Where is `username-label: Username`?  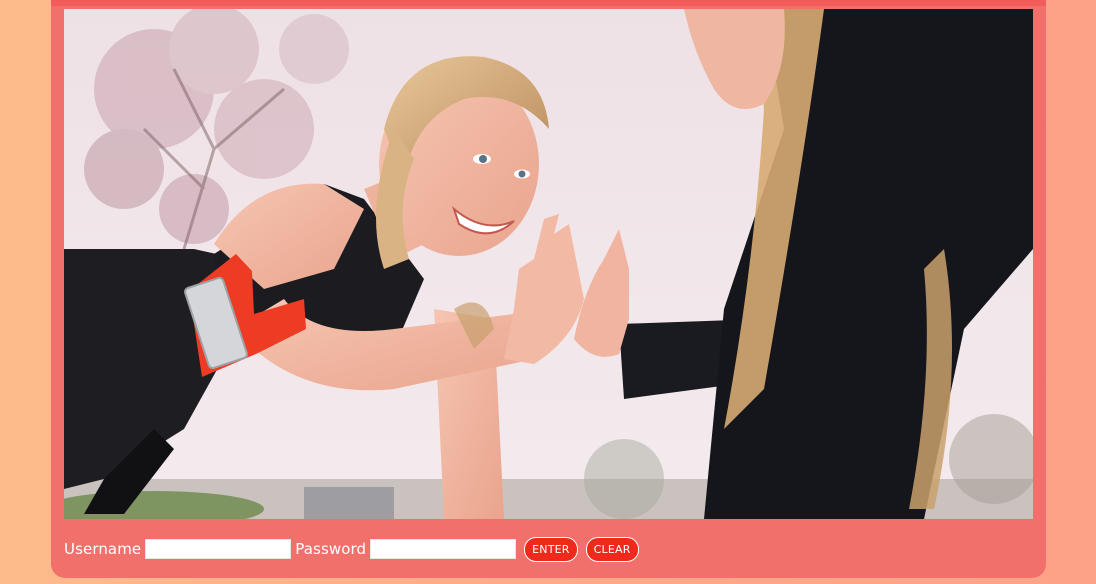 username-label: Username is located at coordinates (103, 549).